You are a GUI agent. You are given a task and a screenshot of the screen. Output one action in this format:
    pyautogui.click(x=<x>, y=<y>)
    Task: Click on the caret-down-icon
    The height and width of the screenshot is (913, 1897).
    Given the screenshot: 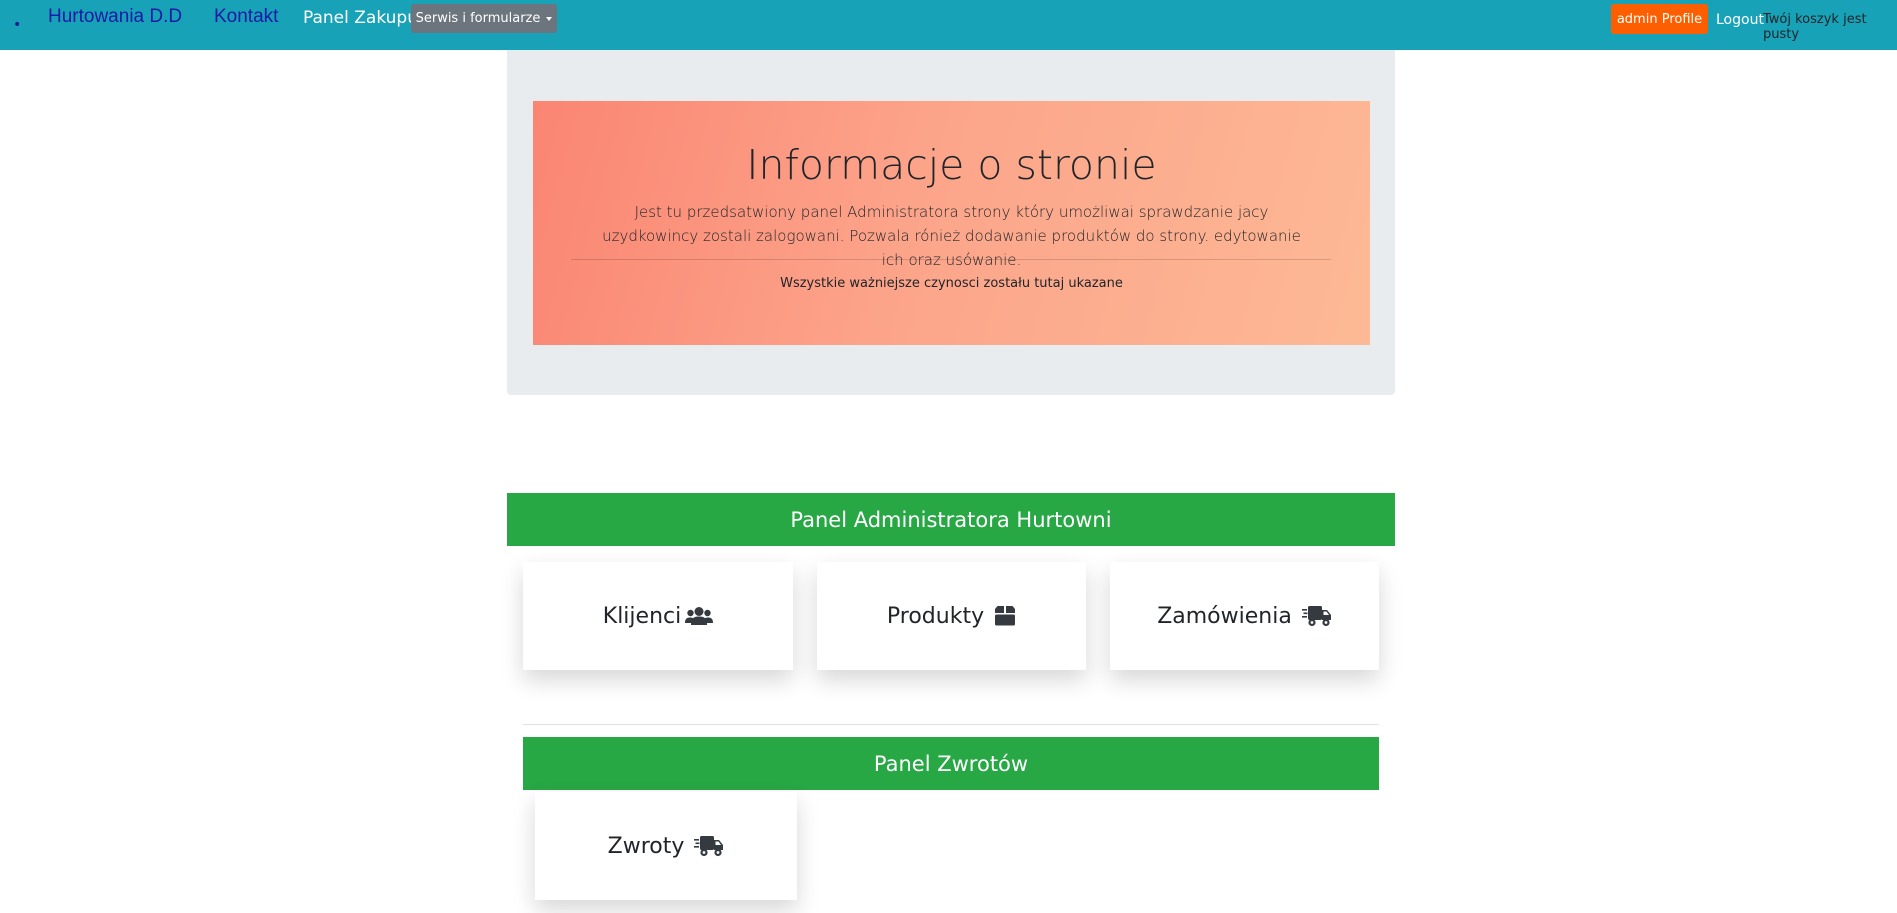 What is the action you would take?
    pyautogui.click(x=549, y=18)
    